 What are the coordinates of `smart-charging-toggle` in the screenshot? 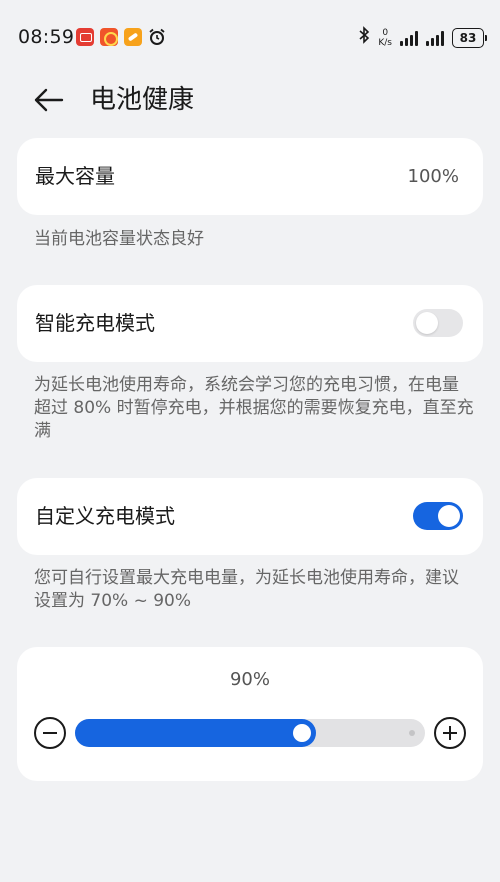 It's located at (438, 323).